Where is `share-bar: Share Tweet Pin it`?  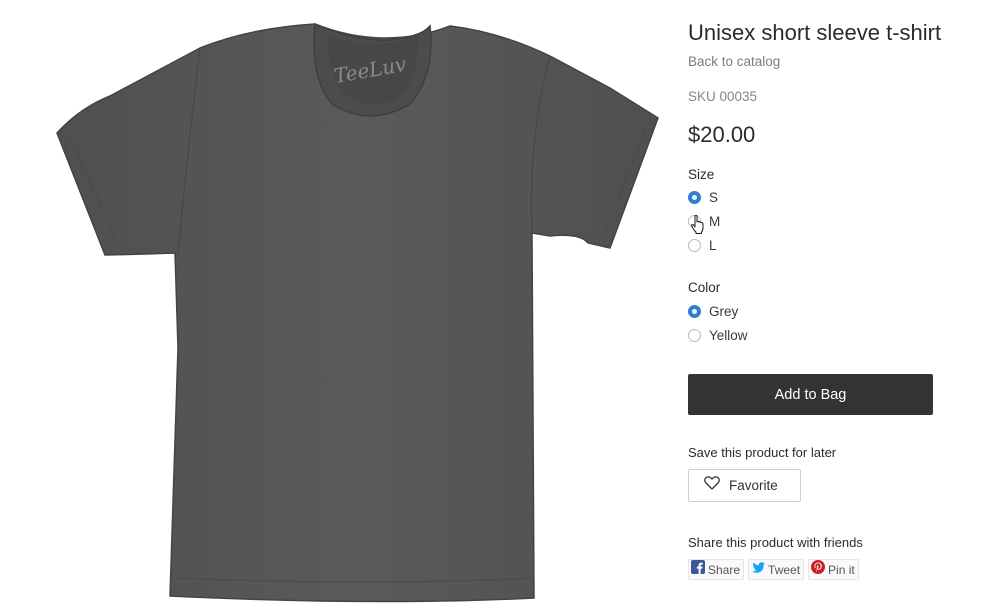
share-bar: Share Tweet Pin it is located at coordinates (773, 569).